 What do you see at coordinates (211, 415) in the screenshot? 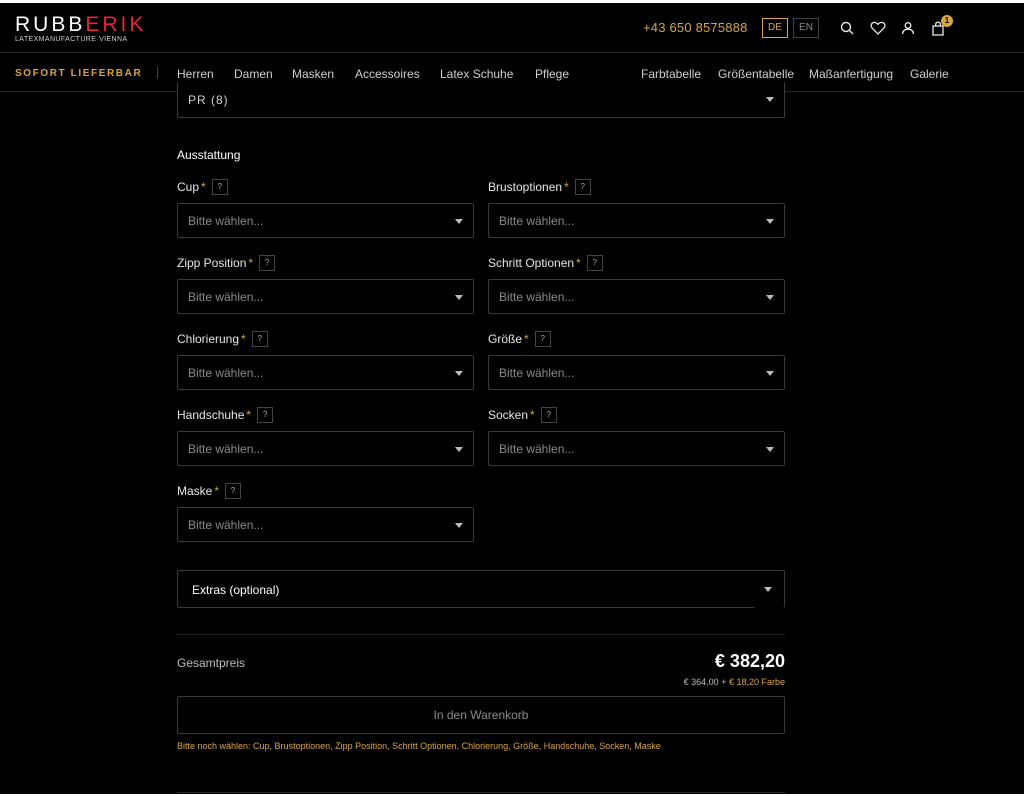
I see `label-text: Handschuhe` at bounding box center [211, 415].